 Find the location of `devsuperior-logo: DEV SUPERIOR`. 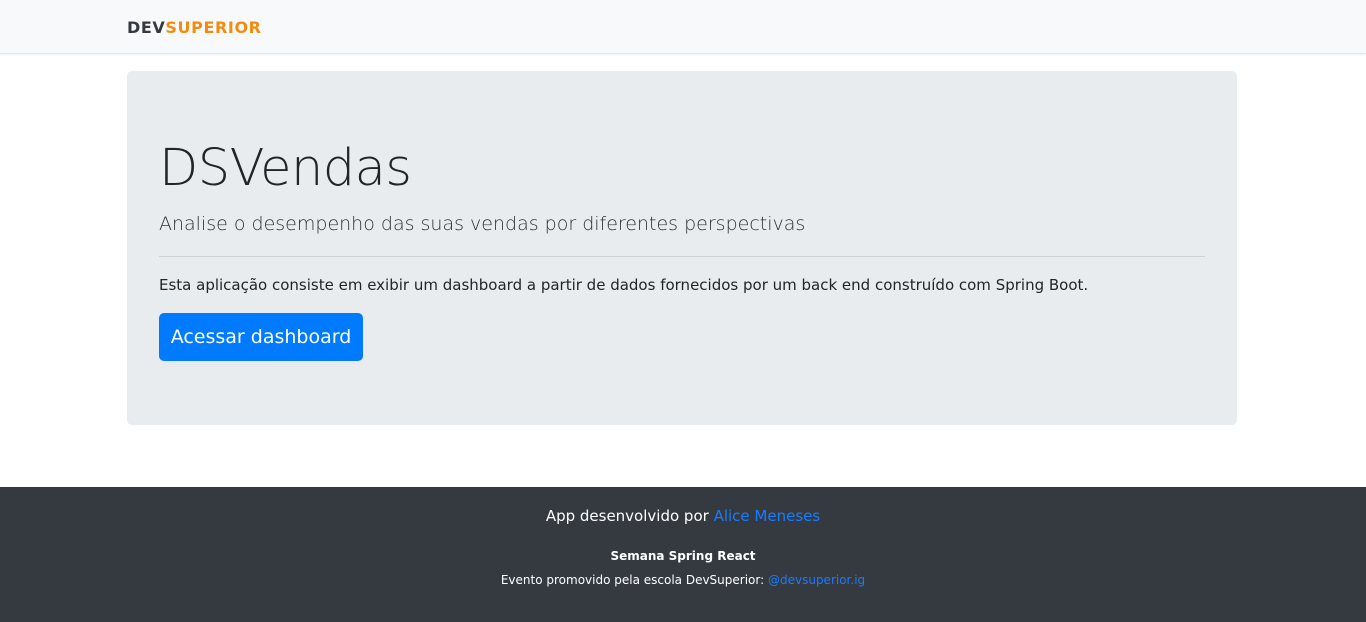

devsuperior-logo: DEV SUPERIOR is located at coordinates (194, 27).